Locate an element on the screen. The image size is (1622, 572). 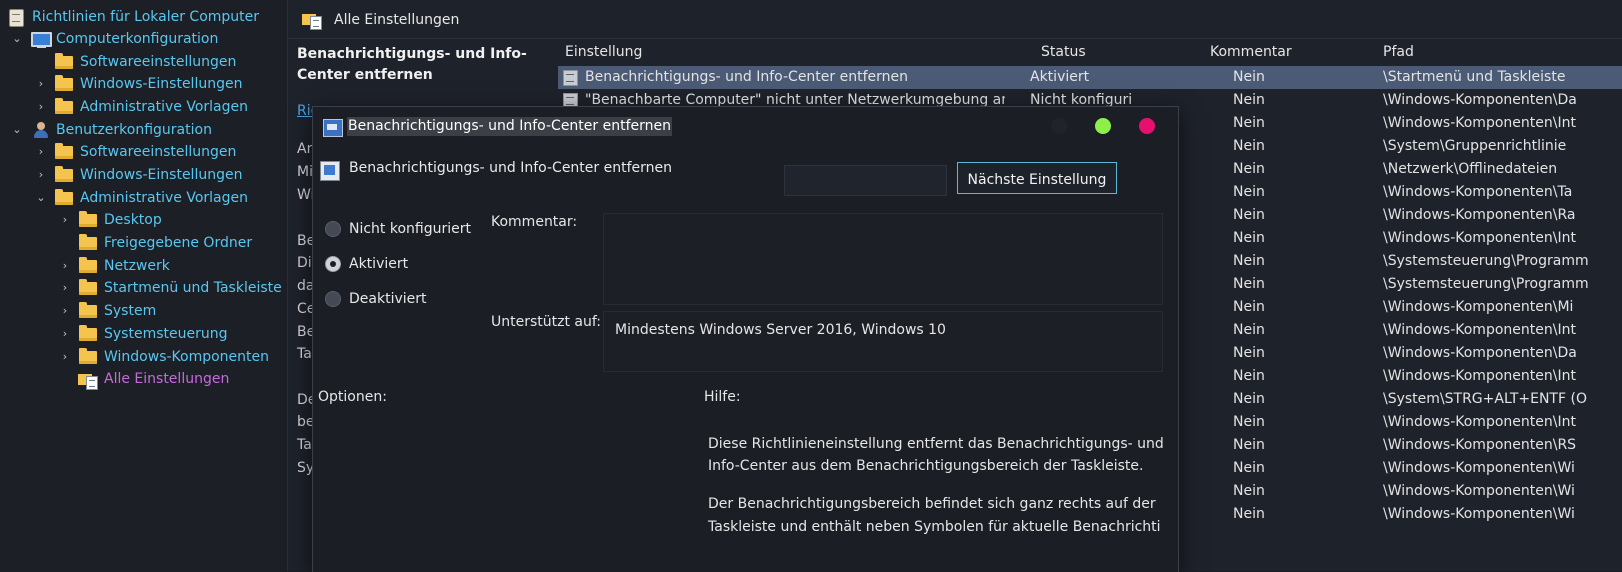
tree-item-cc-software: Softwareeinstellungen is located at coordinates (145, 62).